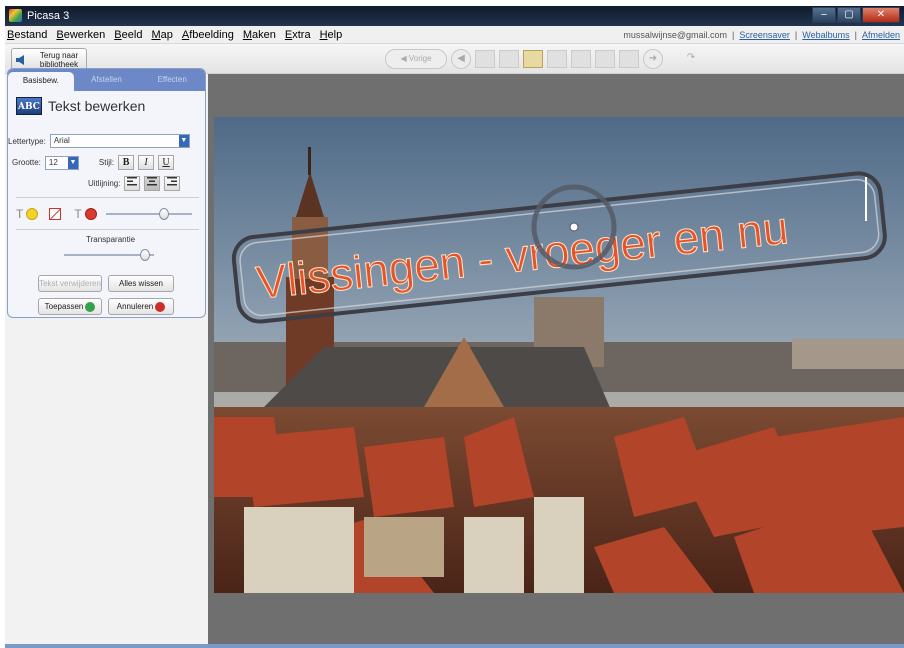 This screenshot has height=648, width=904. Describe the element at coordinates (653, 59) in the screenshot. I see `filmstrip-right-icon: ➜` at that location.